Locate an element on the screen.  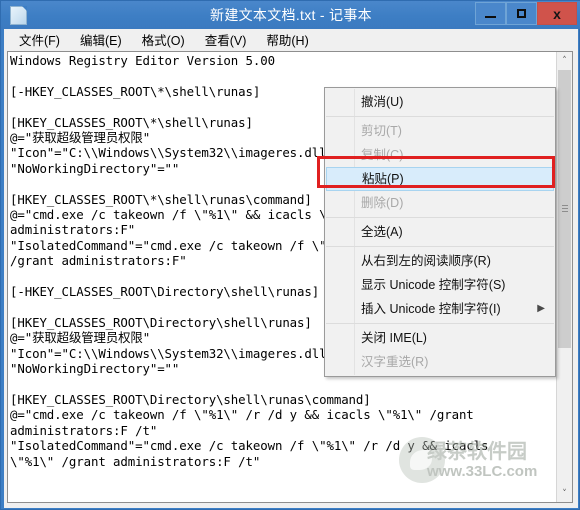
context-menu-item-delete: 删除(D) is located at coordinates (382, 203).